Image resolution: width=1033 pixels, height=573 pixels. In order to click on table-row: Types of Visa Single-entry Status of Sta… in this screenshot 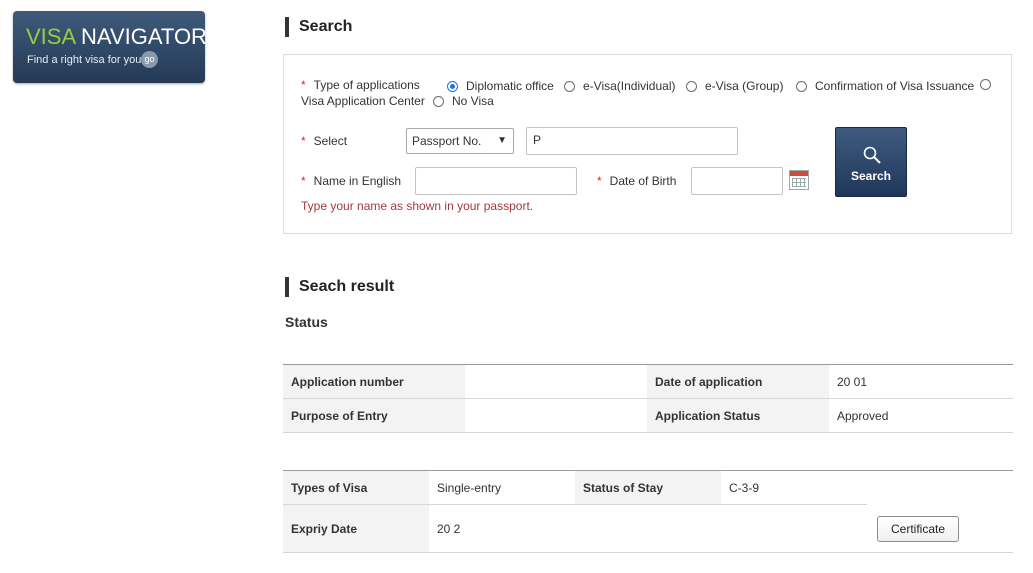, I will do `click(648, 487)`.